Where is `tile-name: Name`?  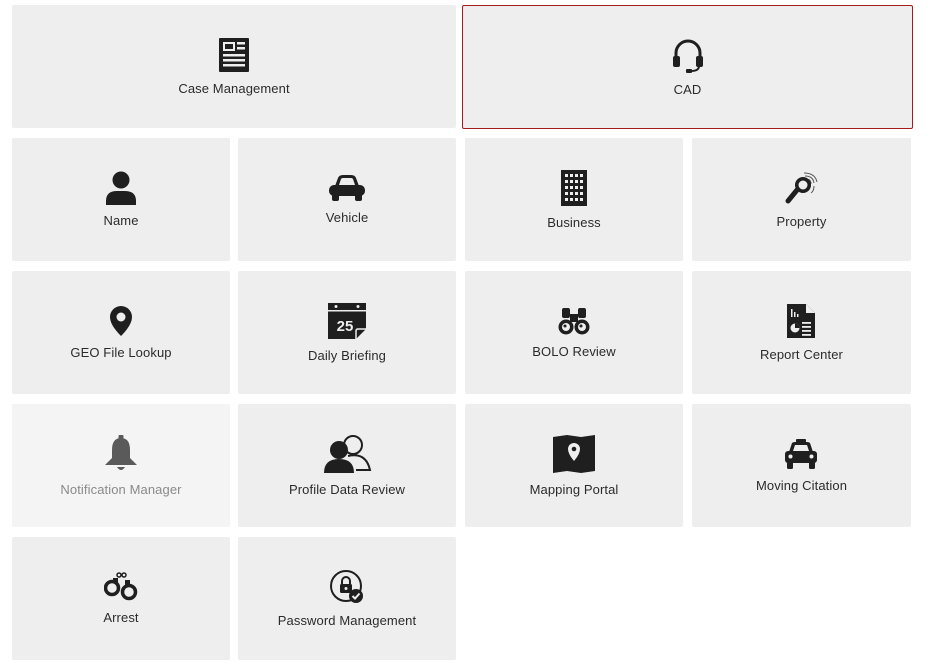 tile-name: Name is located at coordinates (121, 199).